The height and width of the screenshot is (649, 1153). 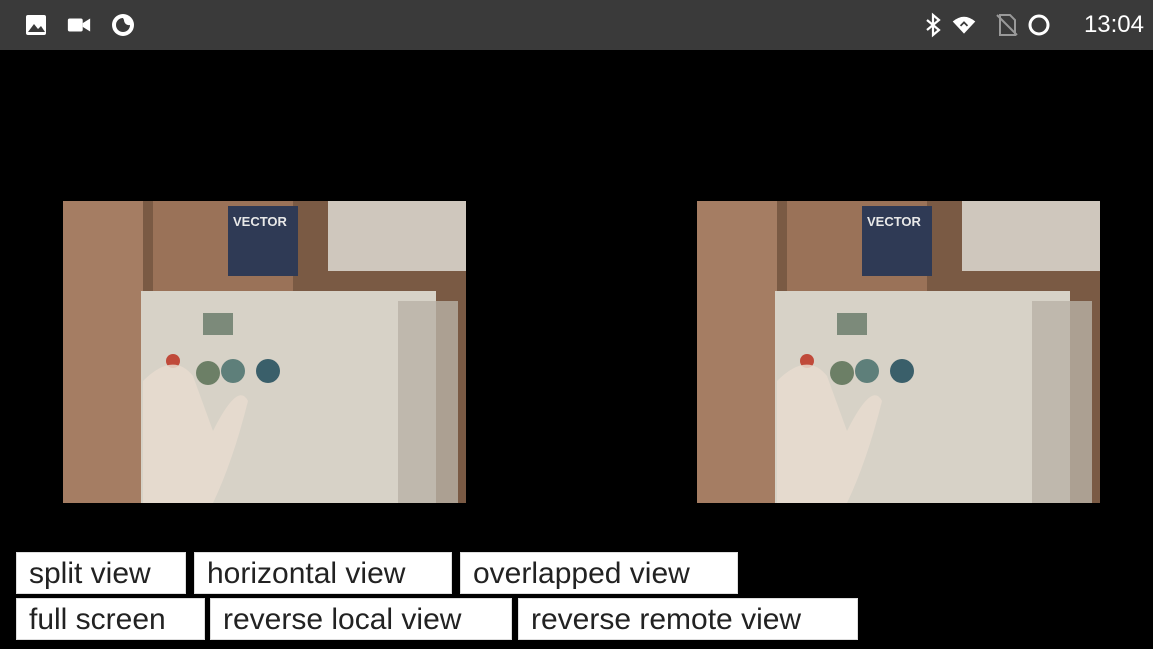 What do you see at coordinates (964, 25) in the screenshot?
I see `wifi-icon` at bounding box center [964, 25].